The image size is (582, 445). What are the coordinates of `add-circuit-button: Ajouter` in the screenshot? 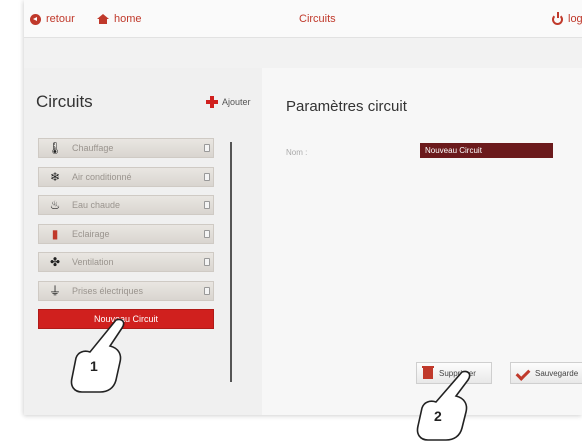 It's located at (228, 102).